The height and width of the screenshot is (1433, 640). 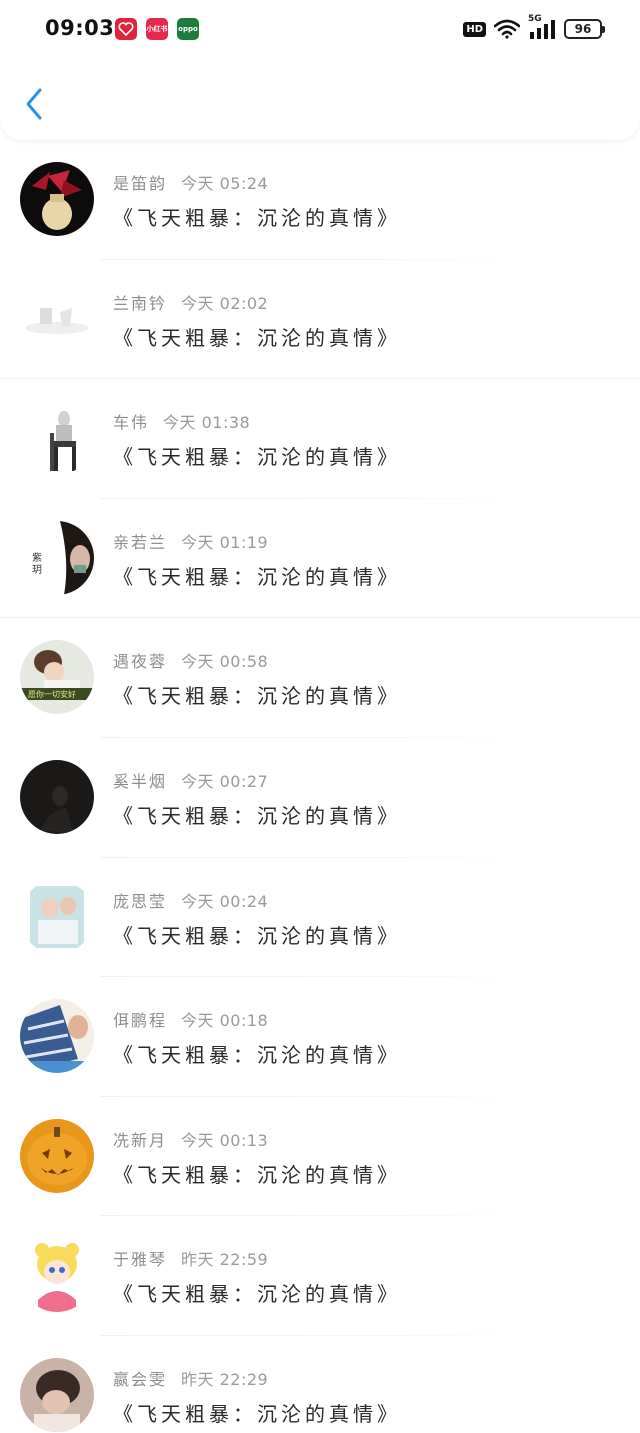 I want to click on message-time: 今天 00:27, so click(x=225, y=781).